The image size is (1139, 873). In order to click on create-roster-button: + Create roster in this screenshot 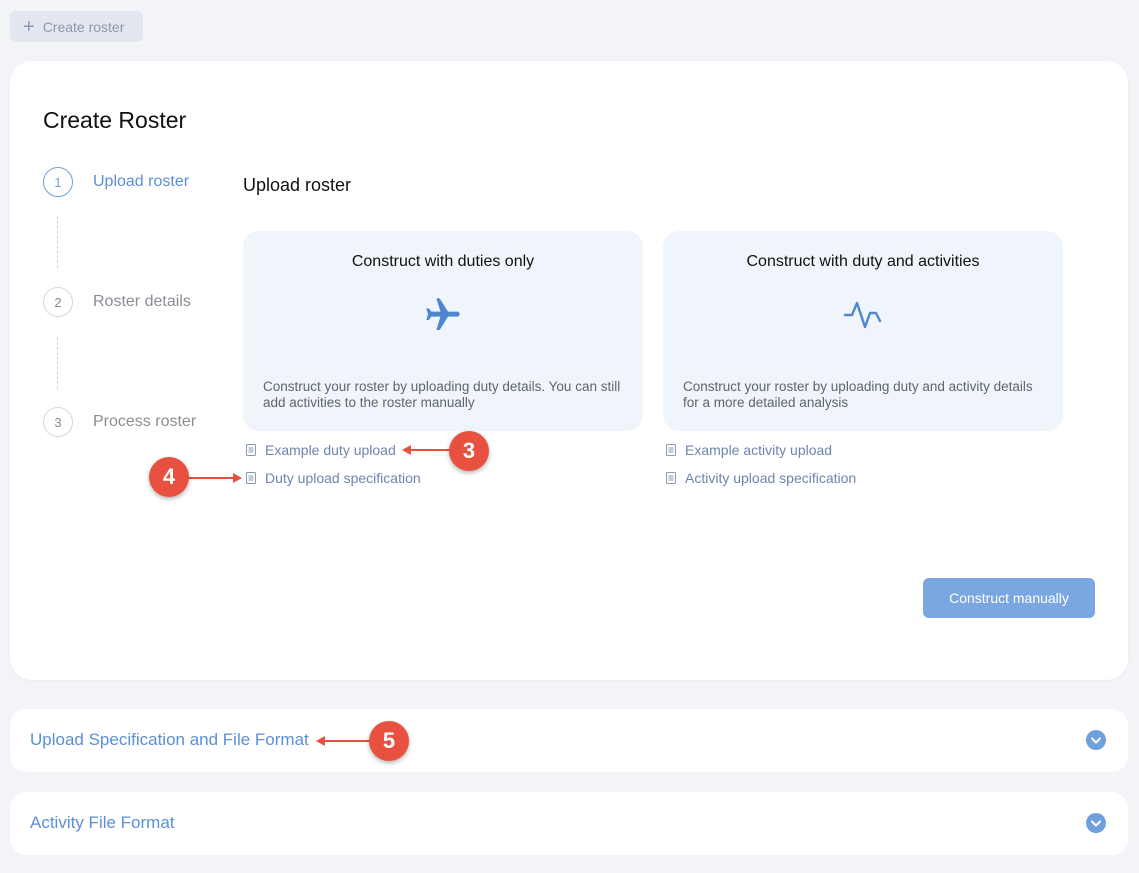, I will do `click(76, 26)`.